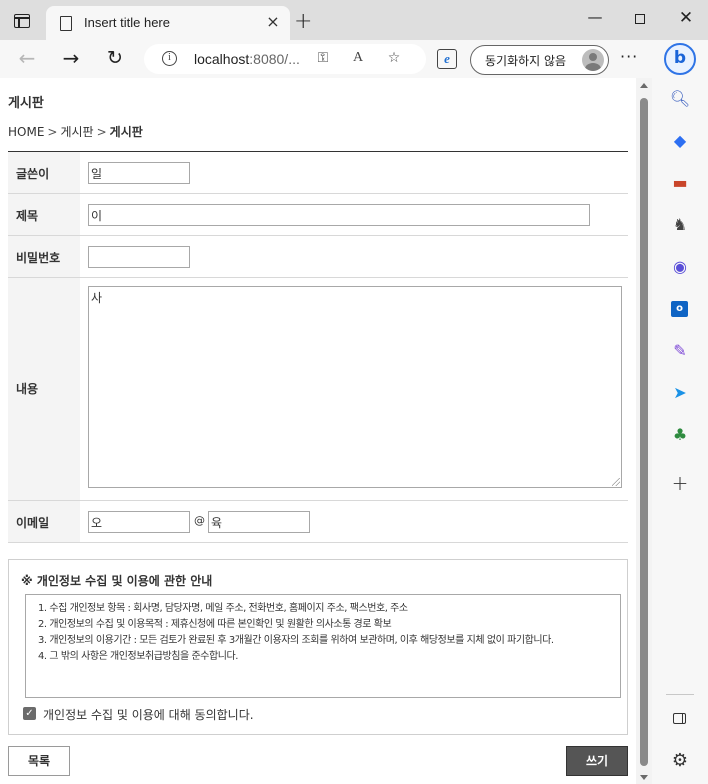 The width and height of the screenshot is (708, 784). What do you see at coordinates (526, 61) in the screenshot?
I see `sync-label: 동기화하지 않음` at bounding box center [526, 61].